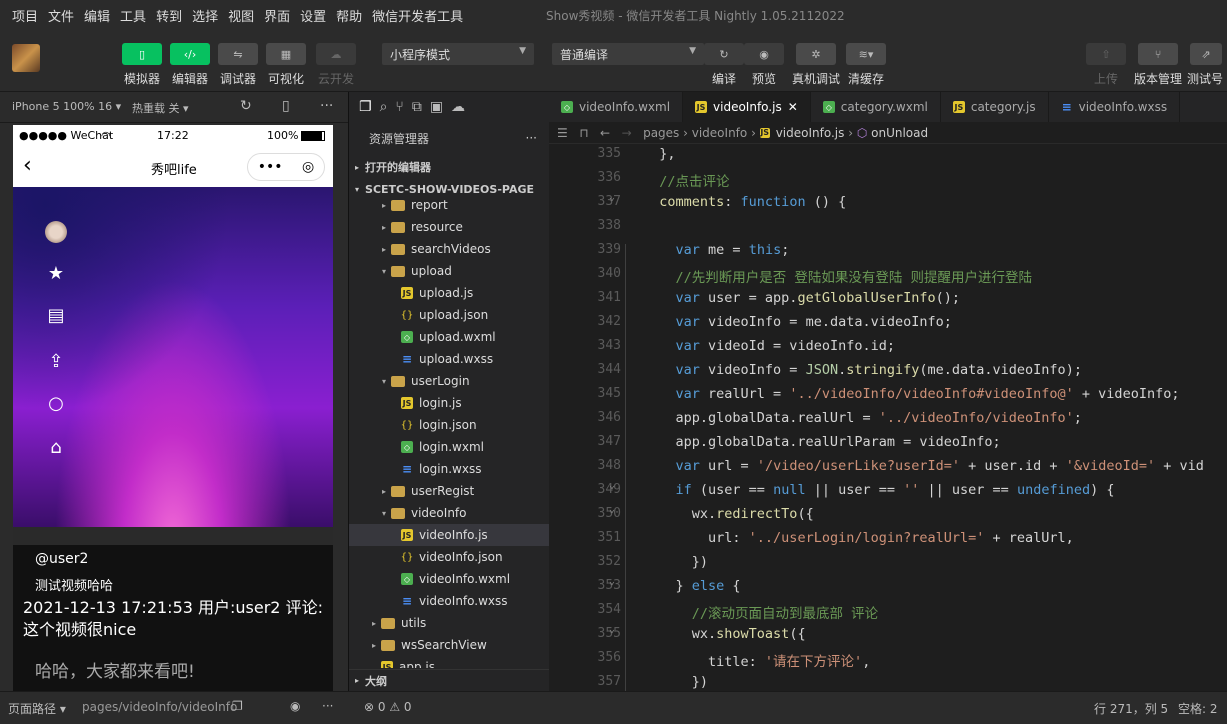 The image size is (1227, 724). What do you see at coordinates (449, 403) in the screenshot?
I see `tree-item: JS login.js` at bounding box center [449, 403].